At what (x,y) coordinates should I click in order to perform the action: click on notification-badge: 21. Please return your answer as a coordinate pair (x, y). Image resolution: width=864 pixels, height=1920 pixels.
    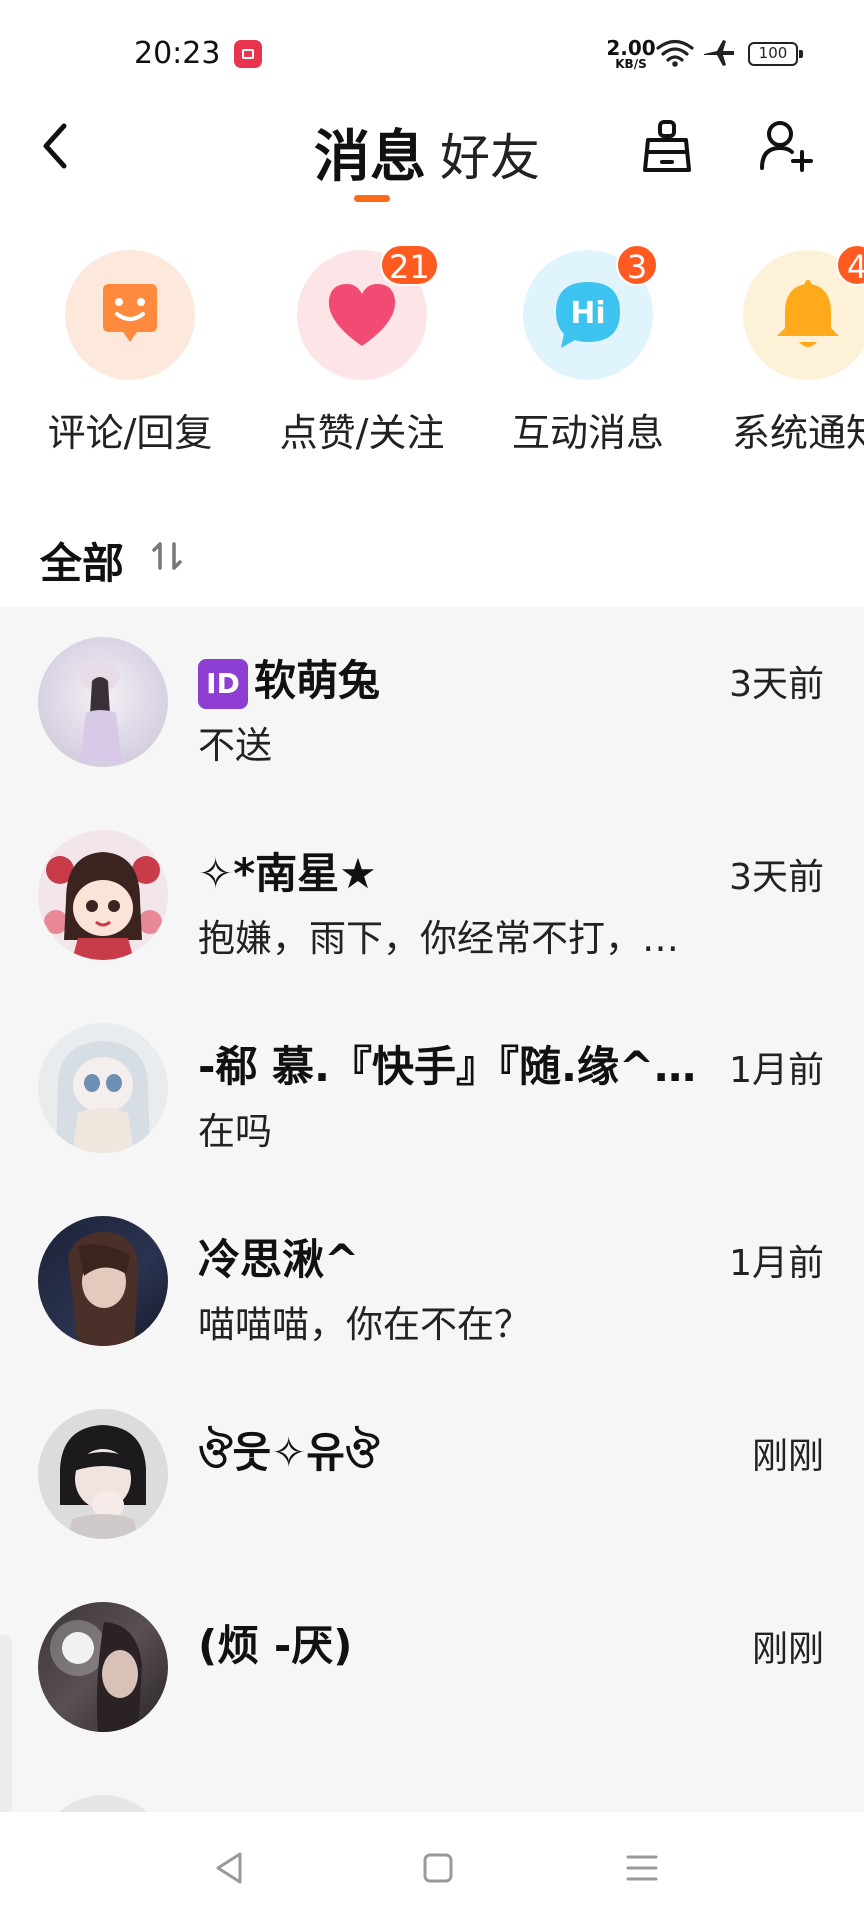
    Looking at the image, I should click on (409, 265).